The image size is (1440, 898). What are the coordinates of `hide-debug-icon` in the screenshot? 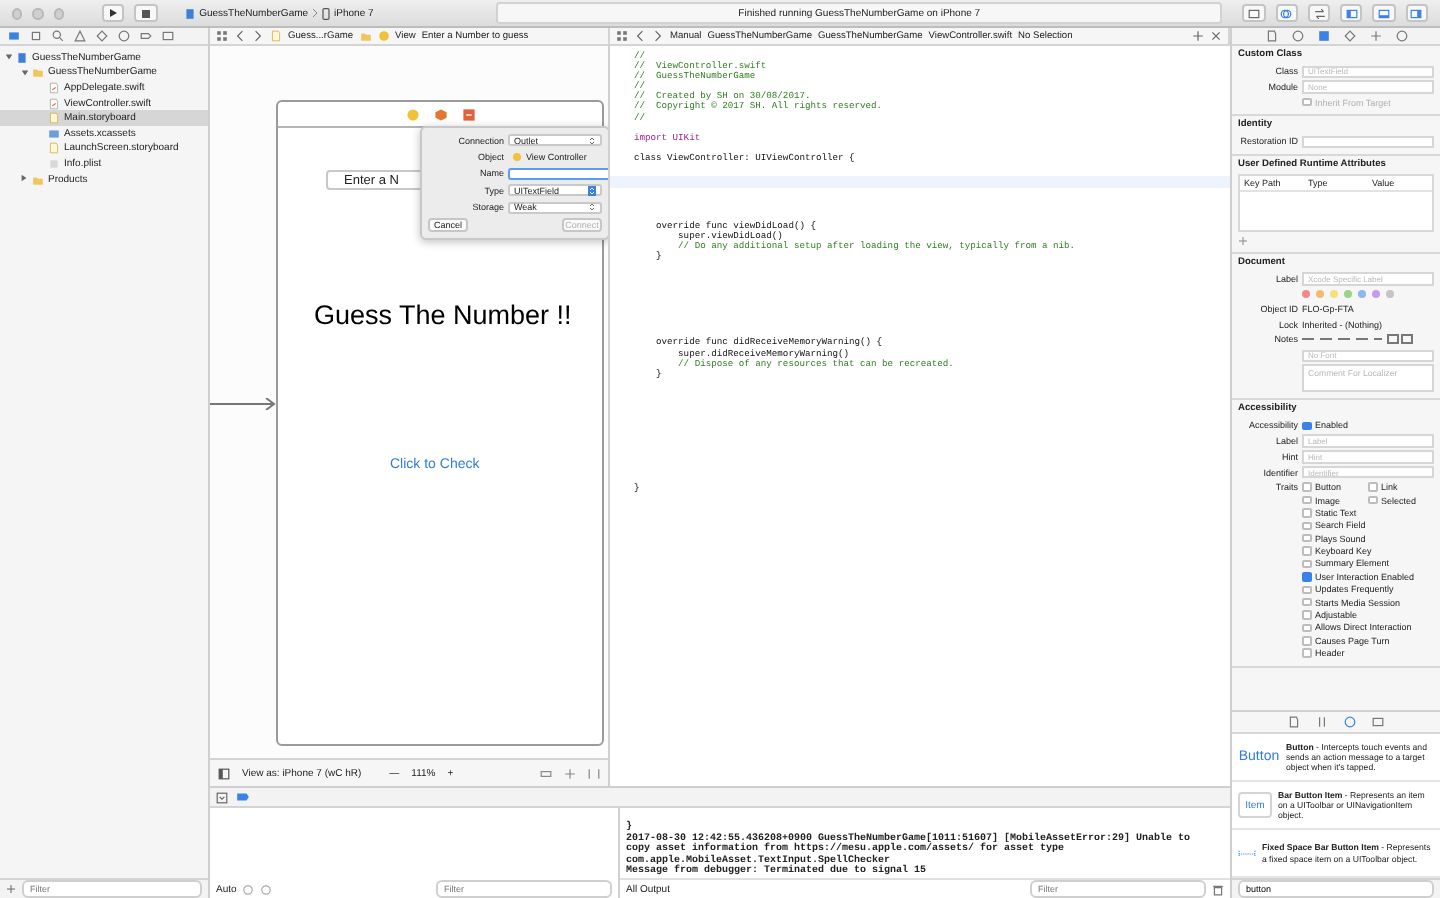 It's located at (222, 797).